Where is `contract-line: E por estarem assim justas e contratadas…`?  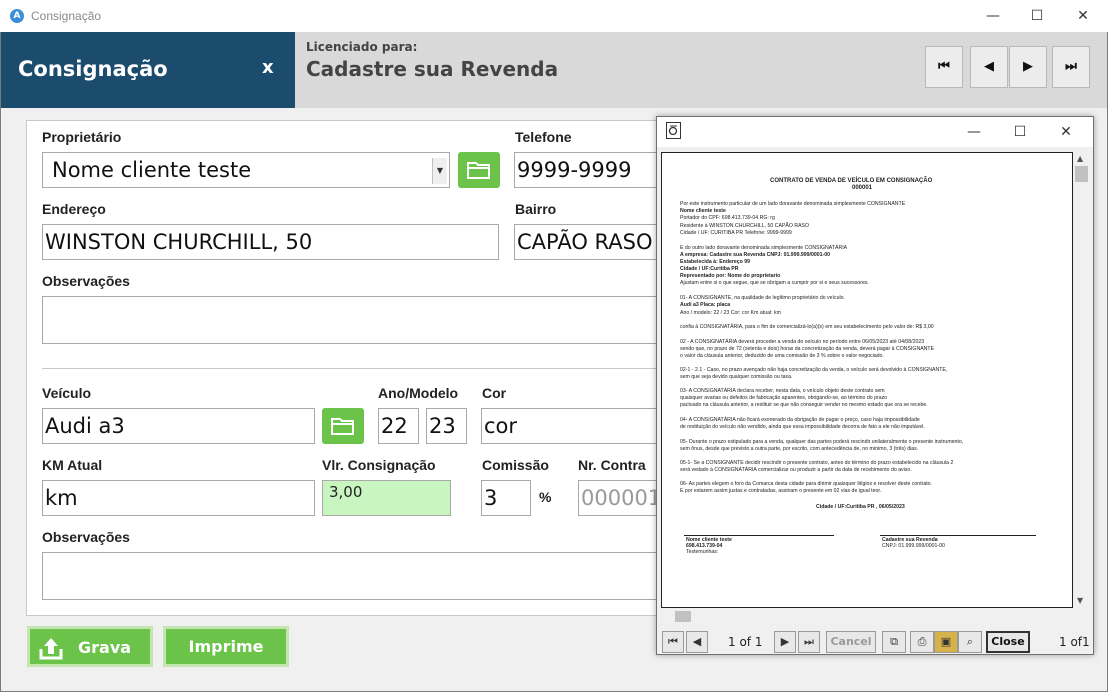 contract-line: E por estarem assim justas e contratadas… is located at coordinates (781, 491).